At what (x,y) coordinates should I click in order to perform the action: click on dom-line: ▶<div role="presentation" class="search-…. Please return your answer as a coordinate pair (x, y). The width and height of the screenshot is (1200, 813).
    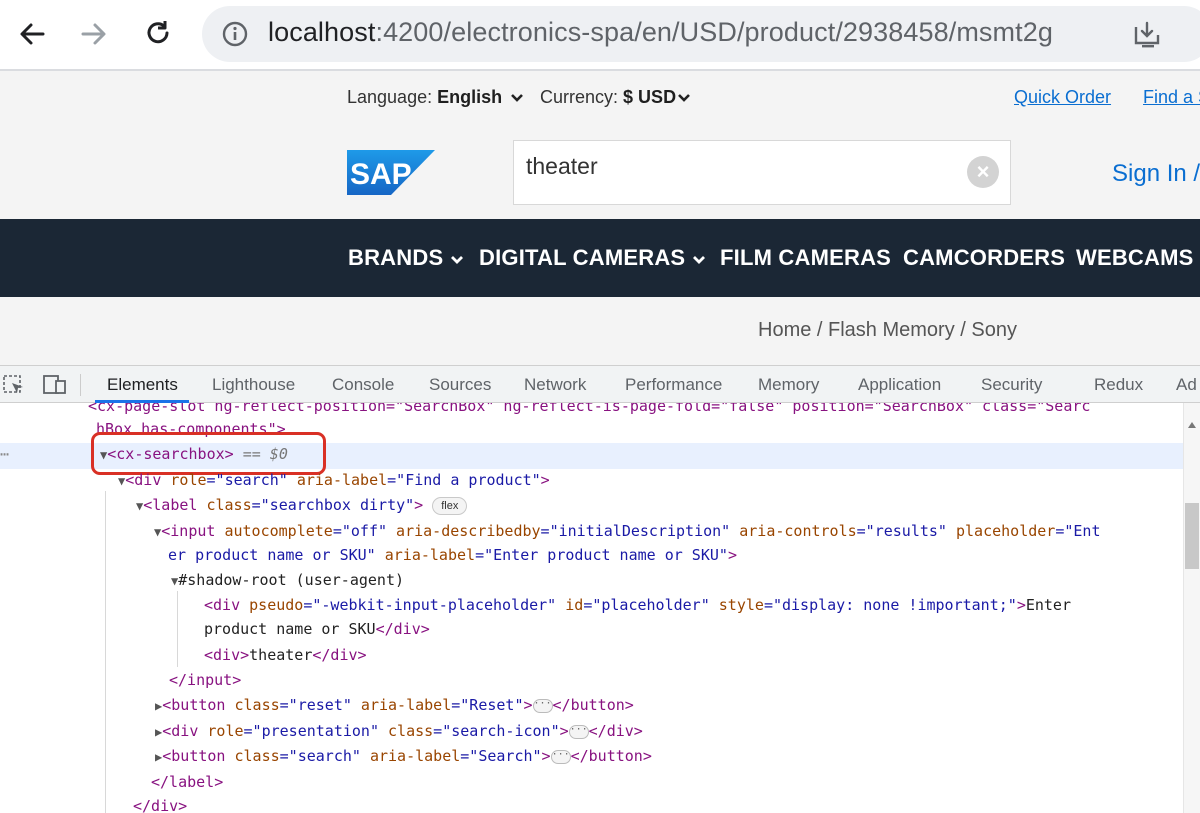
    Looking at the image, I should click on (399, 731).